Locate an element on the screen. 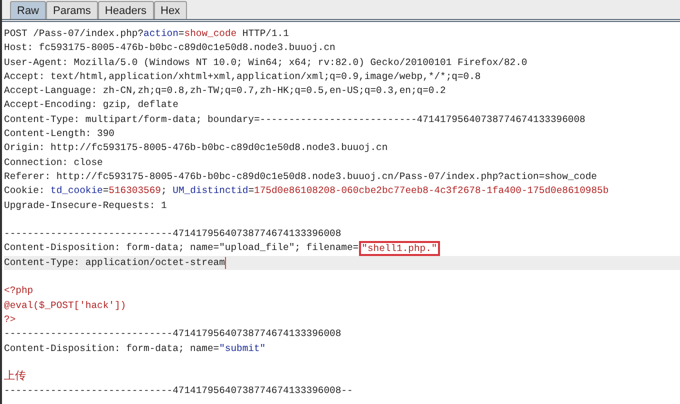 The image size is (680, 404). code-line: Host: fc593175-8005-476b-b0bc-c89d0c1e50d8.node3.buuoj.cn is located at coordinates (170, 48).